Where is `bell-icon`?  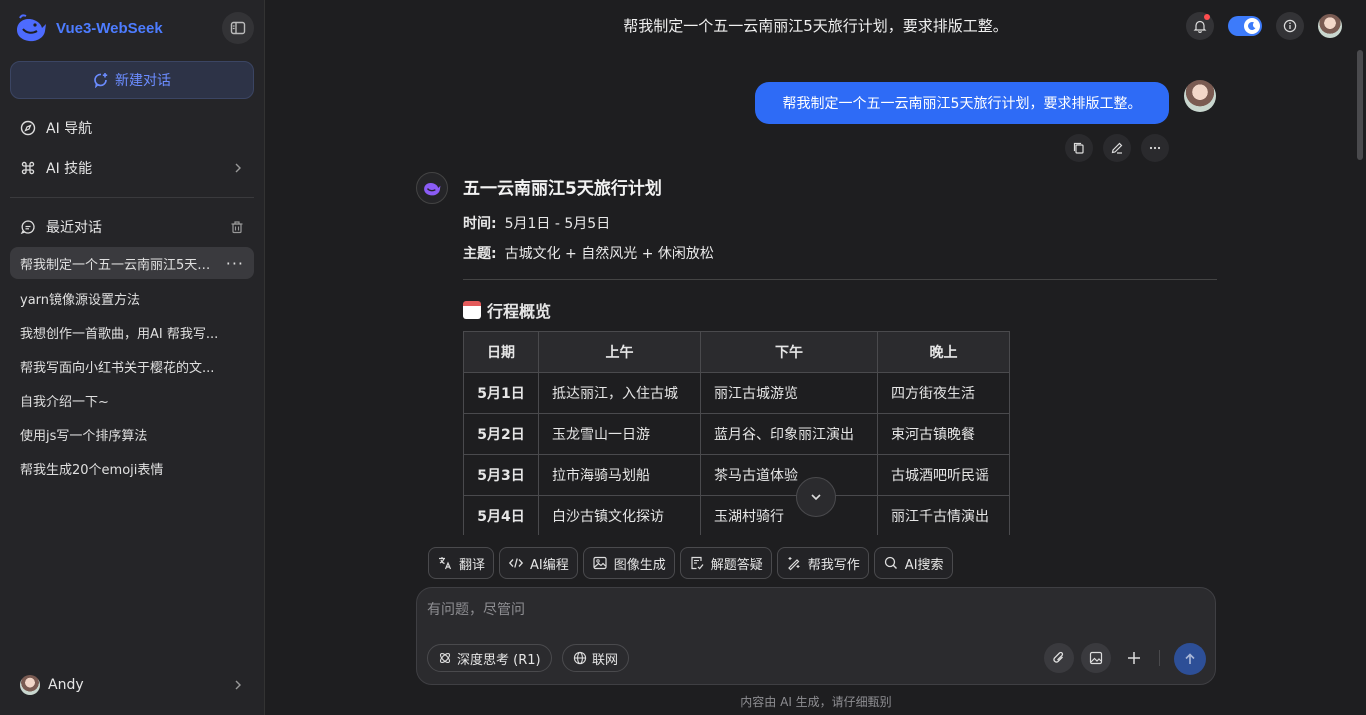
bell-icon is located at coordinates (1200, 26).